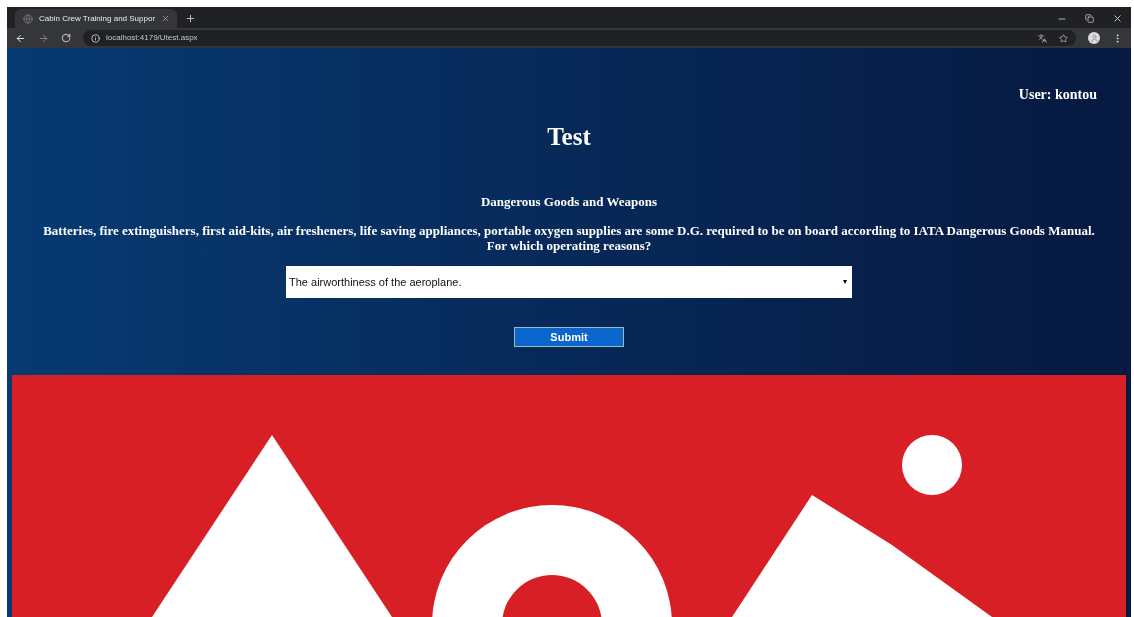 This screenshot has height=617, width=1134. What do you see at coordinates (1057, 94) in the screenshot?
I see `user-label: User: kontou` at bounding box center [1057, 94].